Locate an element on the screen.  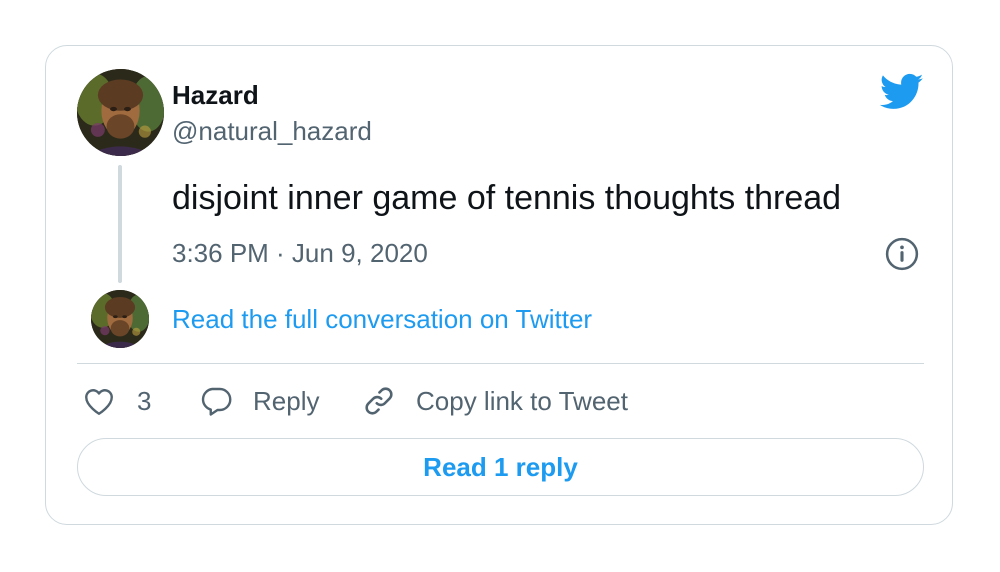
divider is located at coordinates (500, 363).